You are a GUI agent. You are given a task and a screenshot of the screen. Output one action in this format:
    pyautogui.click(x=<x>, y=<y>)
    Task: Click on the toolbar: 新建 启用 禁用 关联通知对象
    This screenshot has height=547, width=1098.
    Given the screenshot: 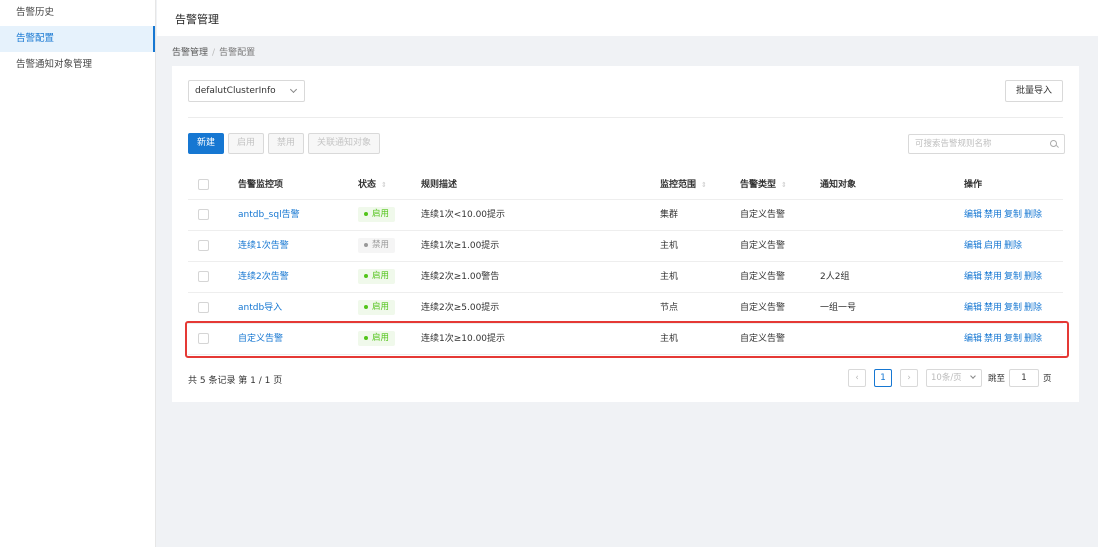 What is the action you would take?
    pyautogui.click(x=286, y=143)
    